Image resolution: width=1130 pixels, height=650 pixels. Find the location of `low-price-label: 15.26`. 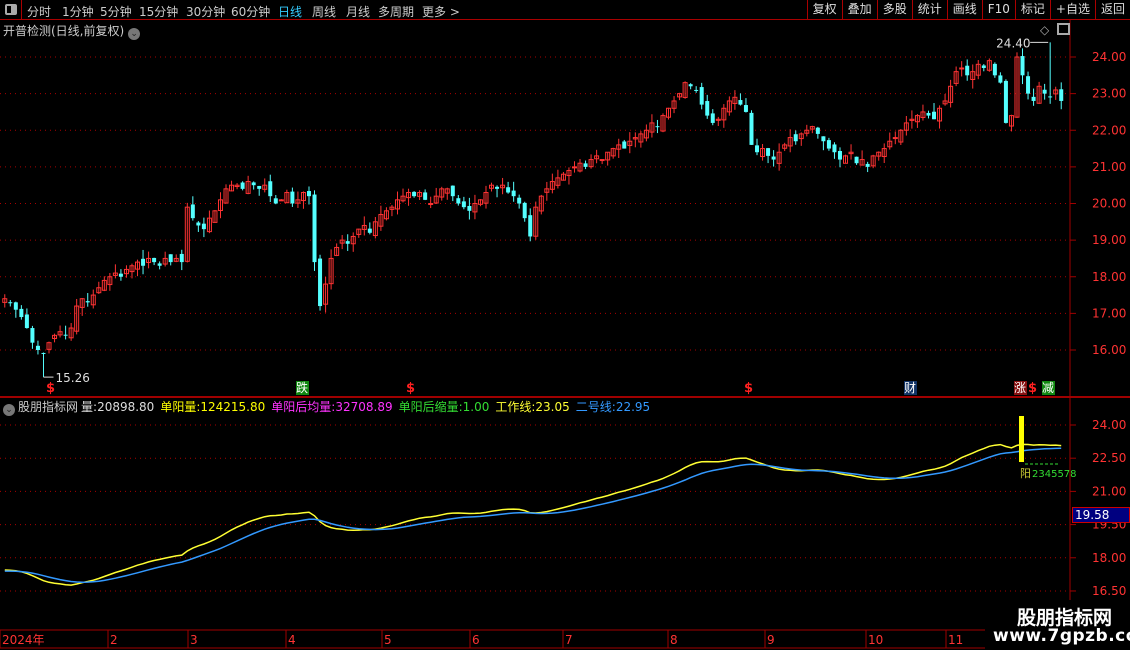

low-price-label: 15.26 is located at coordinates (72, 378).